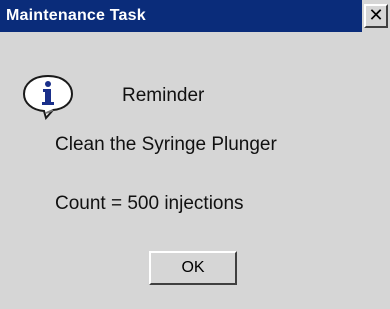 The height and width of the screenshot is (309, 390). What do you see at coordinates (149, 203) in the screenshot?
I see `message-line-2: Count = 500 injections` at bounding box center [149, 203].